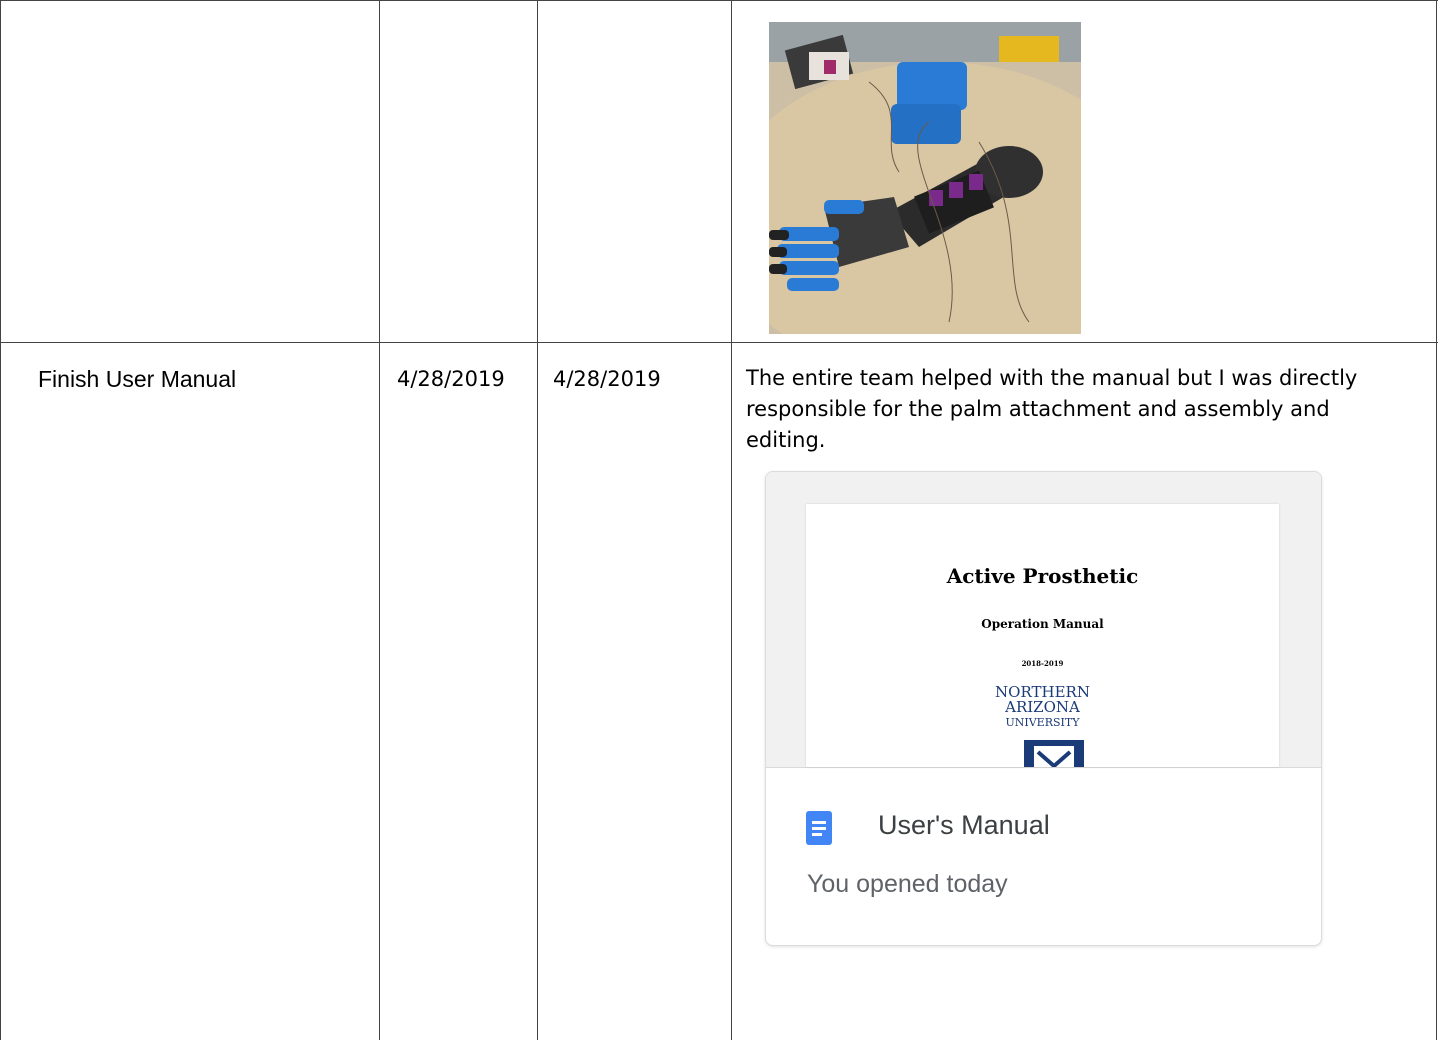  What do you see at coordinates (719, 0) in the screenshot?
I see `table-border-top` at bounding box center [719, 0].